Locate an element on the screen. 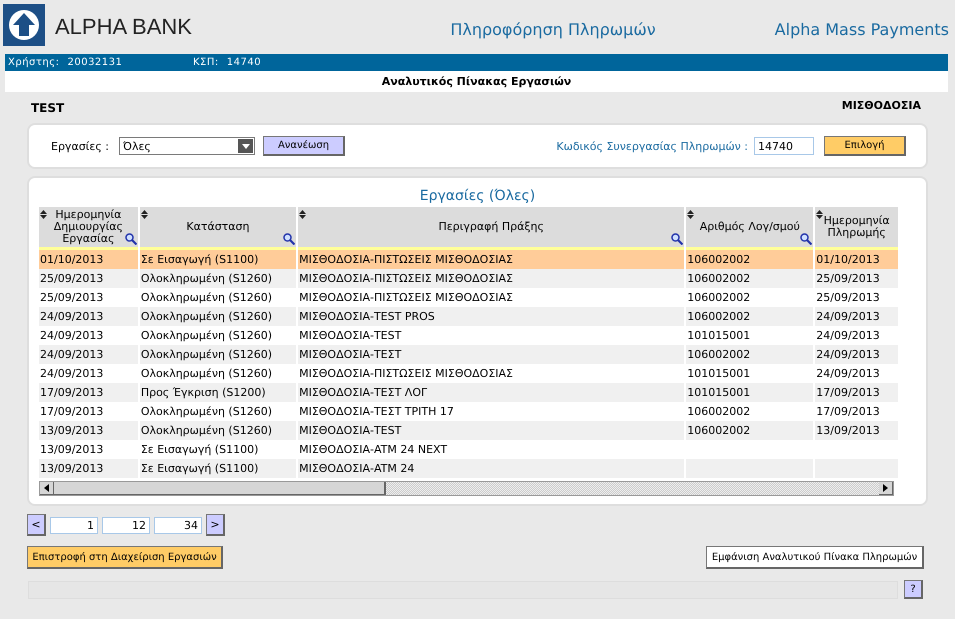 The width and height of the screenshot is (955, 619). column-header: Περιγραφή Πράξης is located at coordinates (491, 228).